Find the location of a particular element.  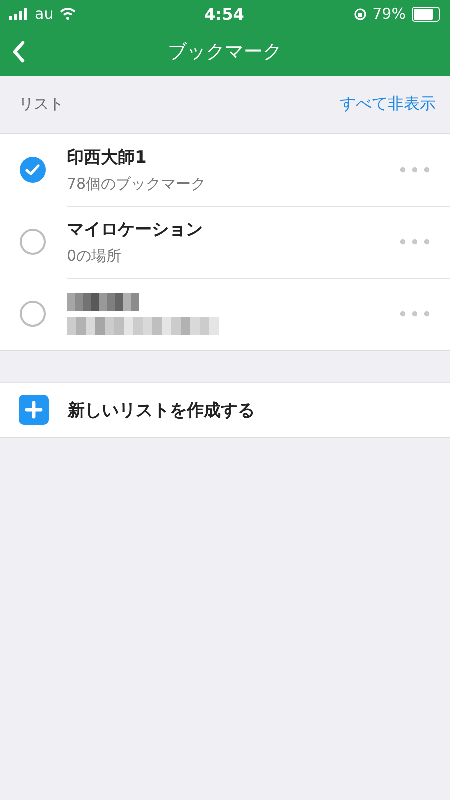

plus-icon is located at coordinates (34, 410).